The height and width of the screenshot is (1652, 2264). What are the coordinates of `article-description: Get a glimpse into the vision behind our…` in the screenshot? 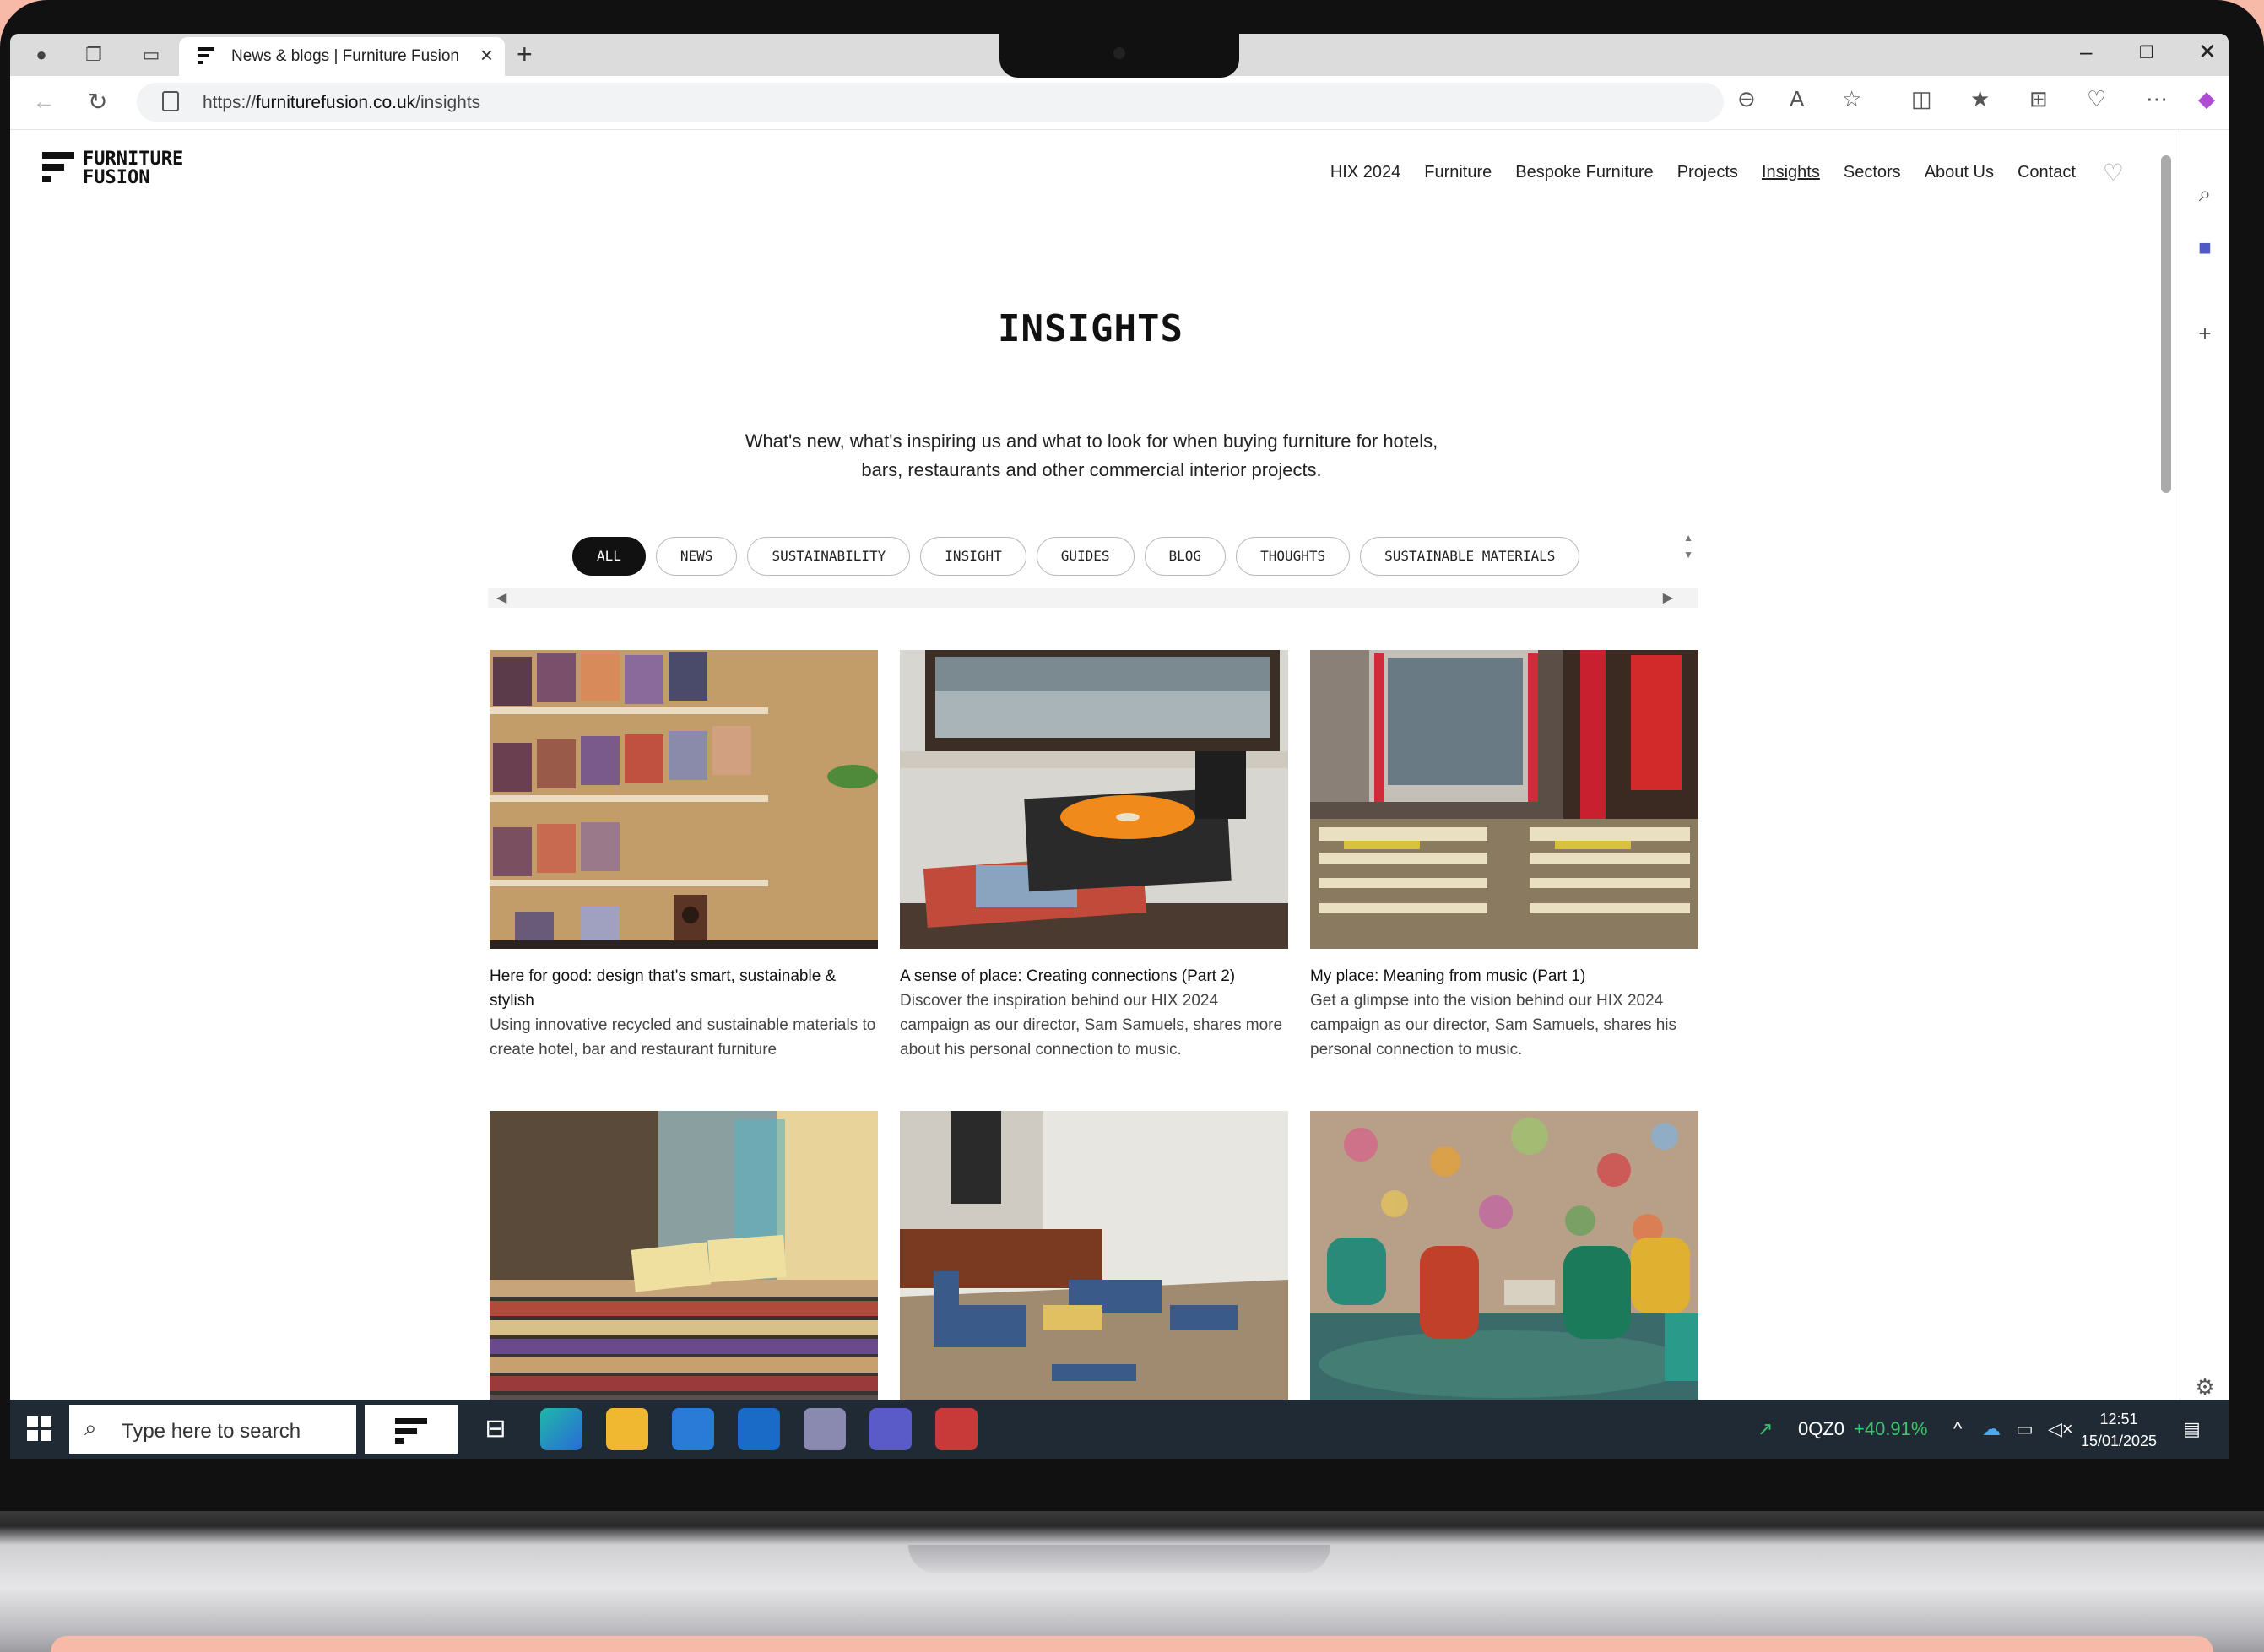 It's located at (1494, 1025).